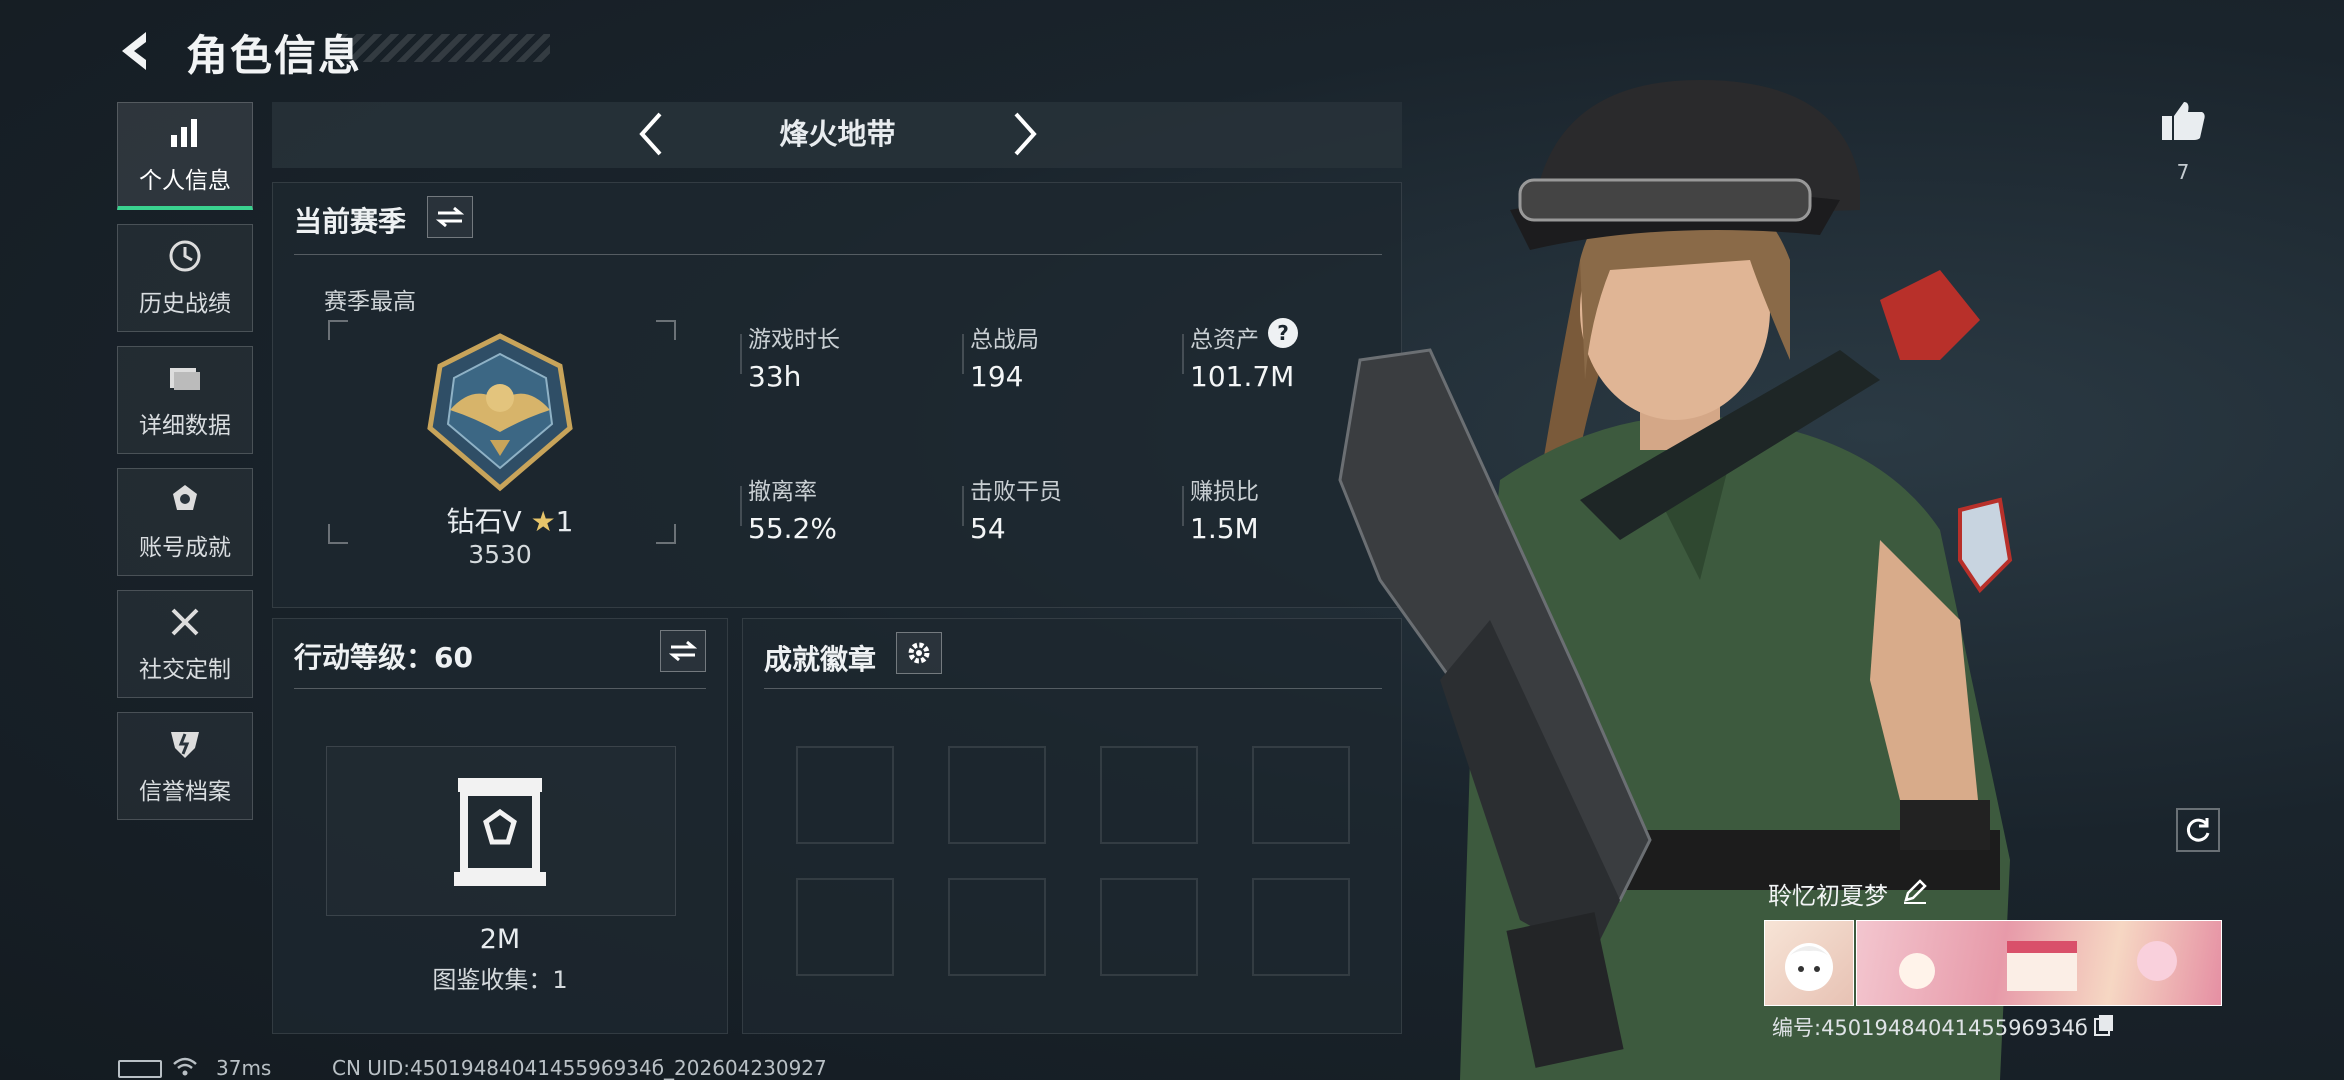 The width and height of the screenshot is (2344, 1080). I want to click on rank-stars: 1, so click(564, 521).